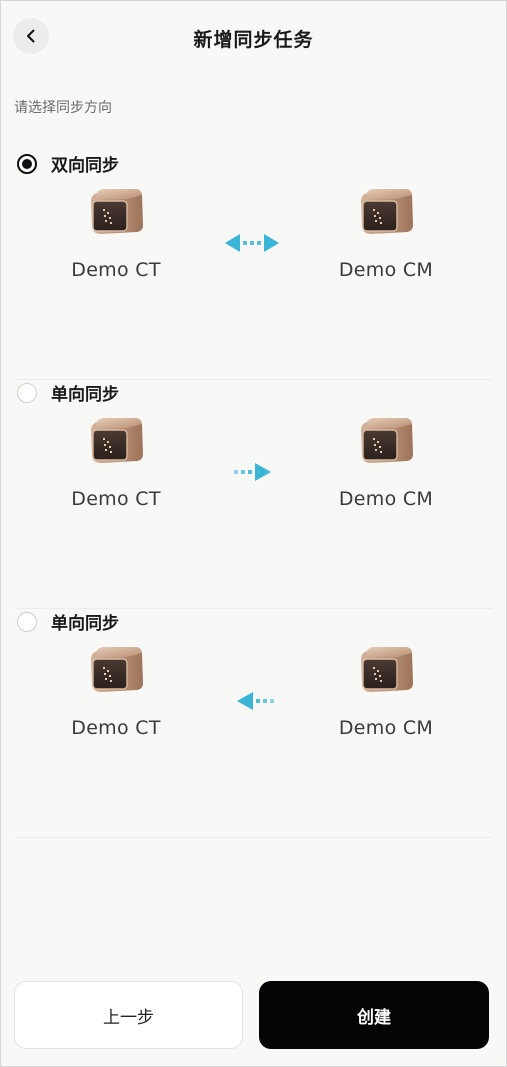  I want to click on header-bar: 新增同步任务, so click(253, 37).